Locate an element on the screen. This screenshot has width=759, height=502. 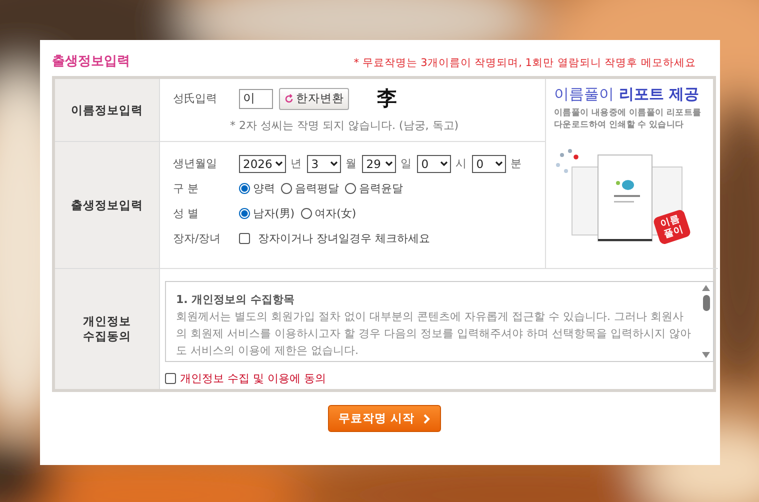
date-select: 29 is located at coordinates (379, 163).